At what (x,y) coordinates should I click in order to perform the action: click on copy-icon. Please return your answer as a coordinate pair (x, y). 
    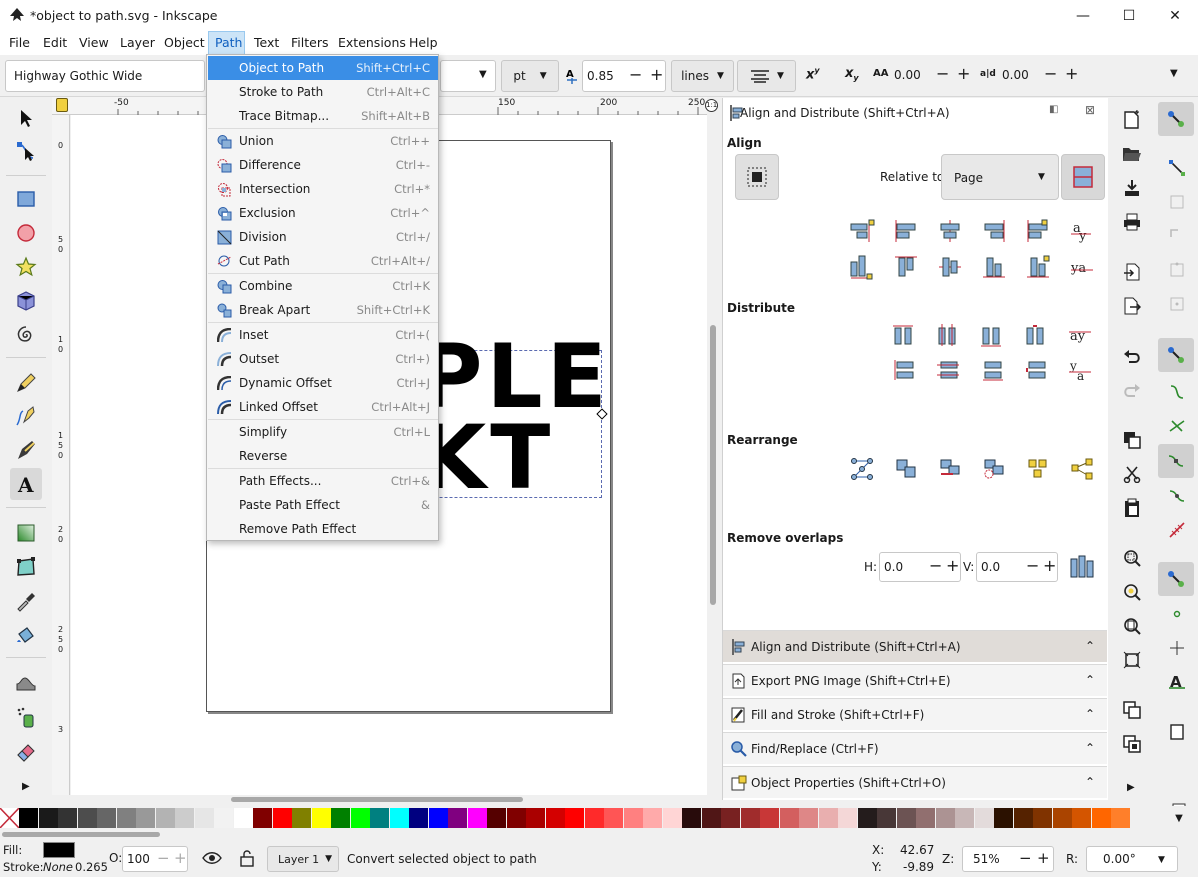
    Looking at the image, I should click on (1132, 440).